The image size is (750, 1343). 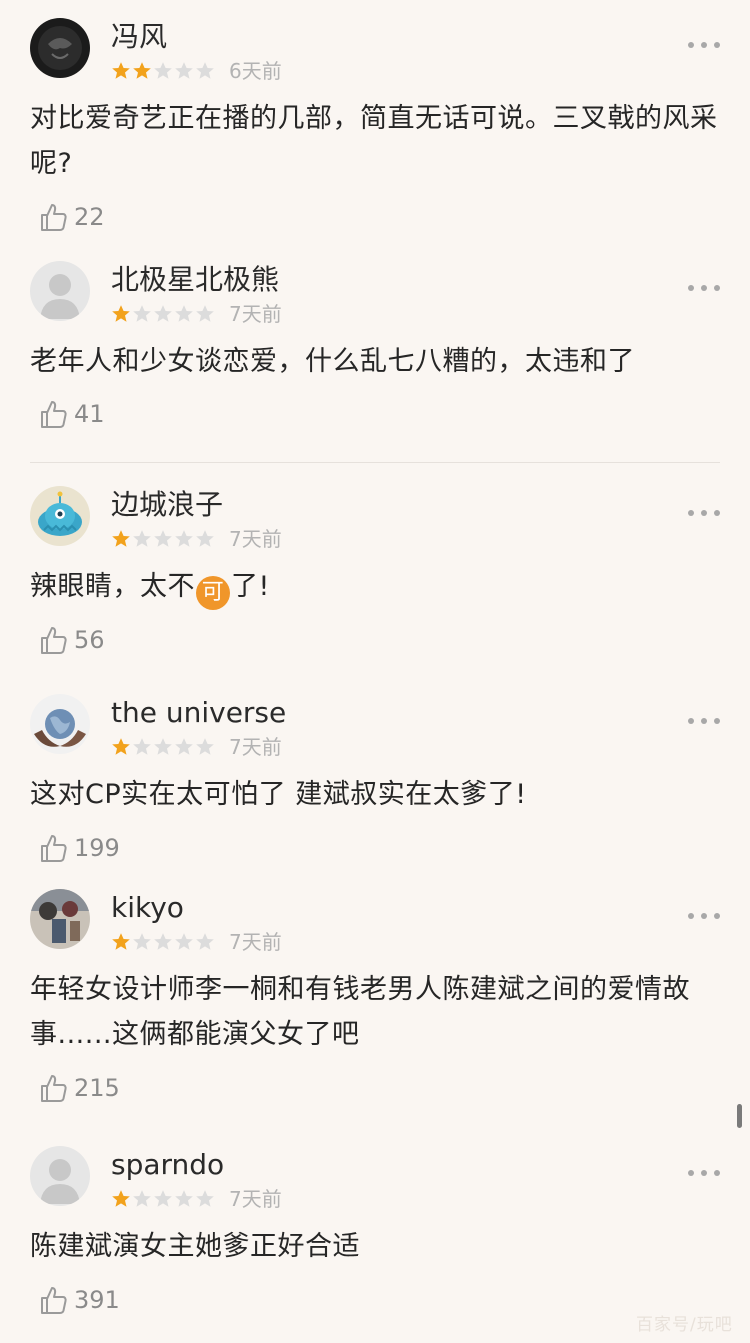 What do you see at coordinates (195, 280) in the screenshot?
I see `username: 北极星北极熊` at bounding box center [195, 280].